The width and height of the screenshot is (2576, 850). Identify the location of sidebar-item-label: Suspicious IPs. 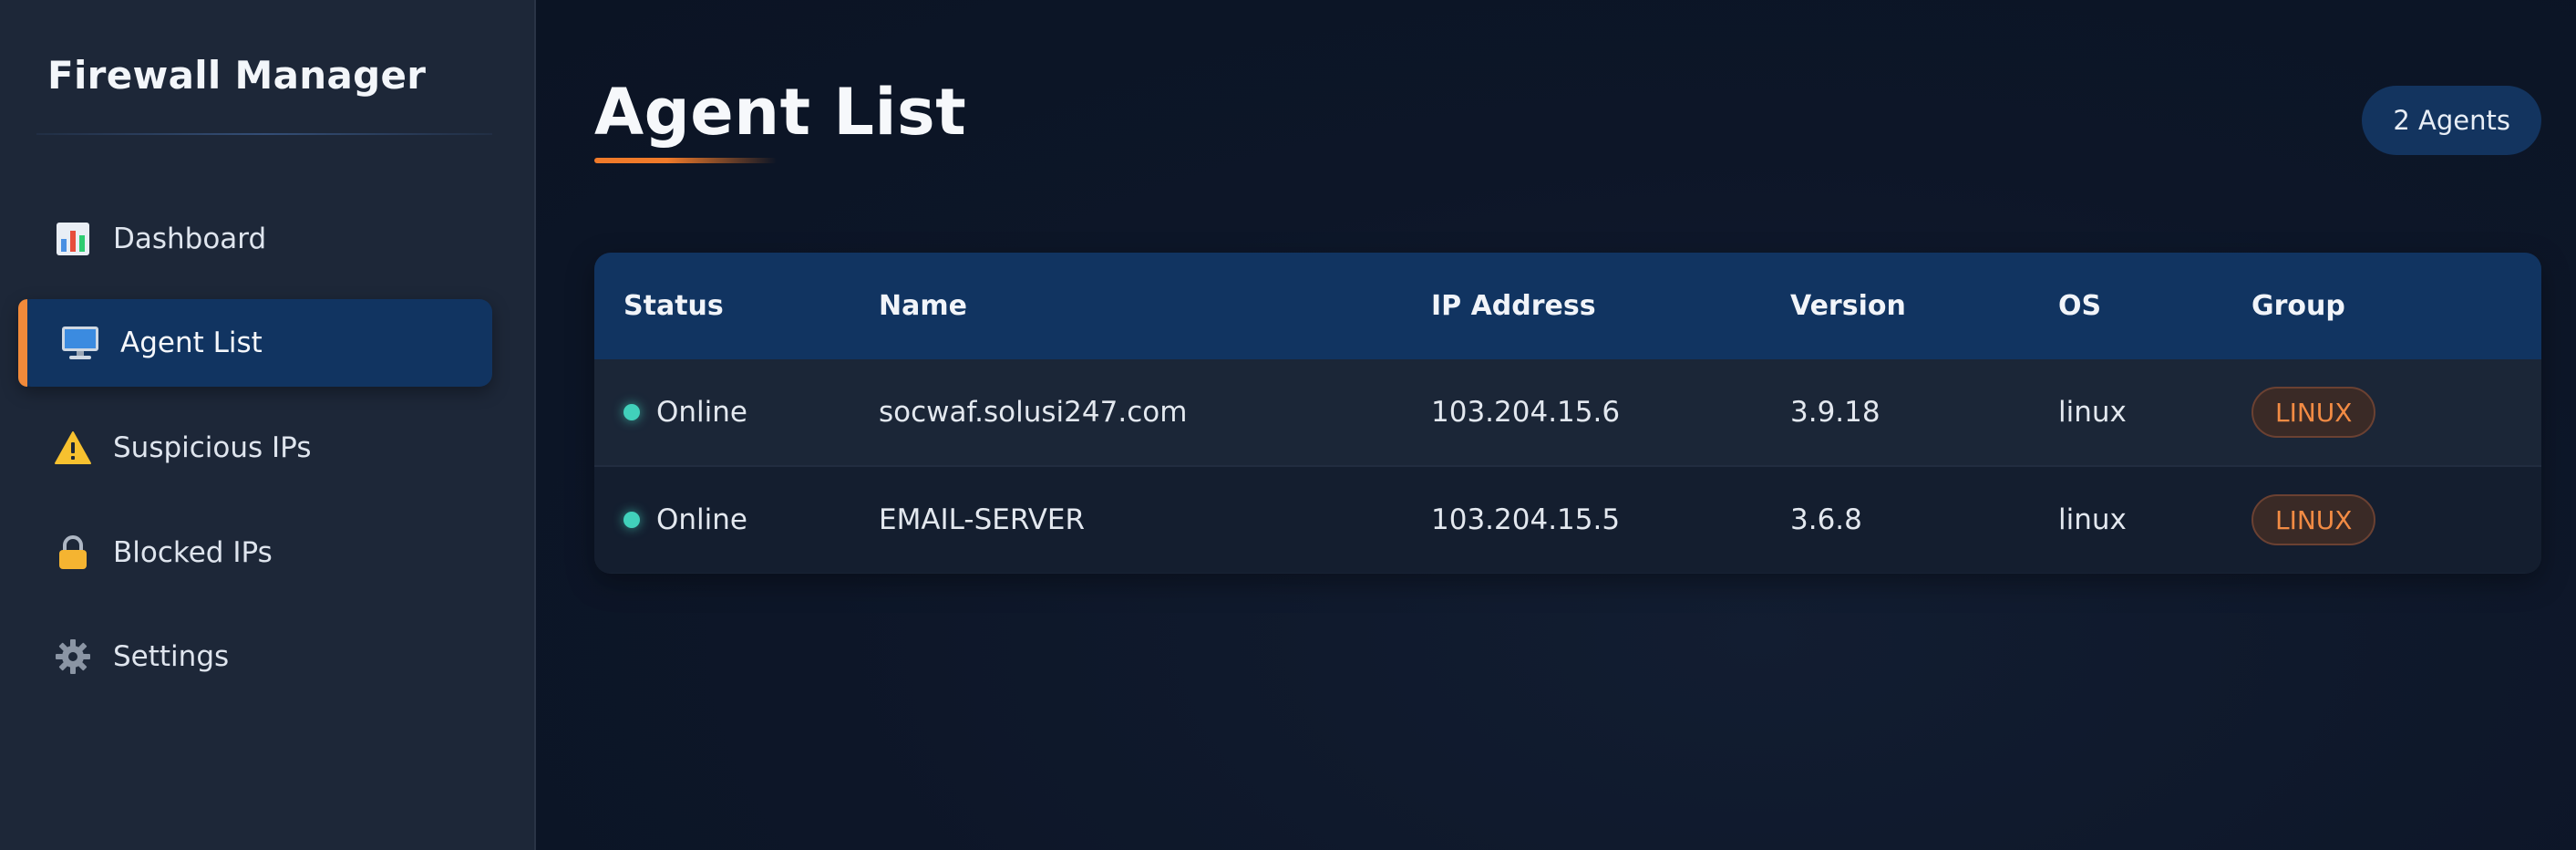
(212, 447).